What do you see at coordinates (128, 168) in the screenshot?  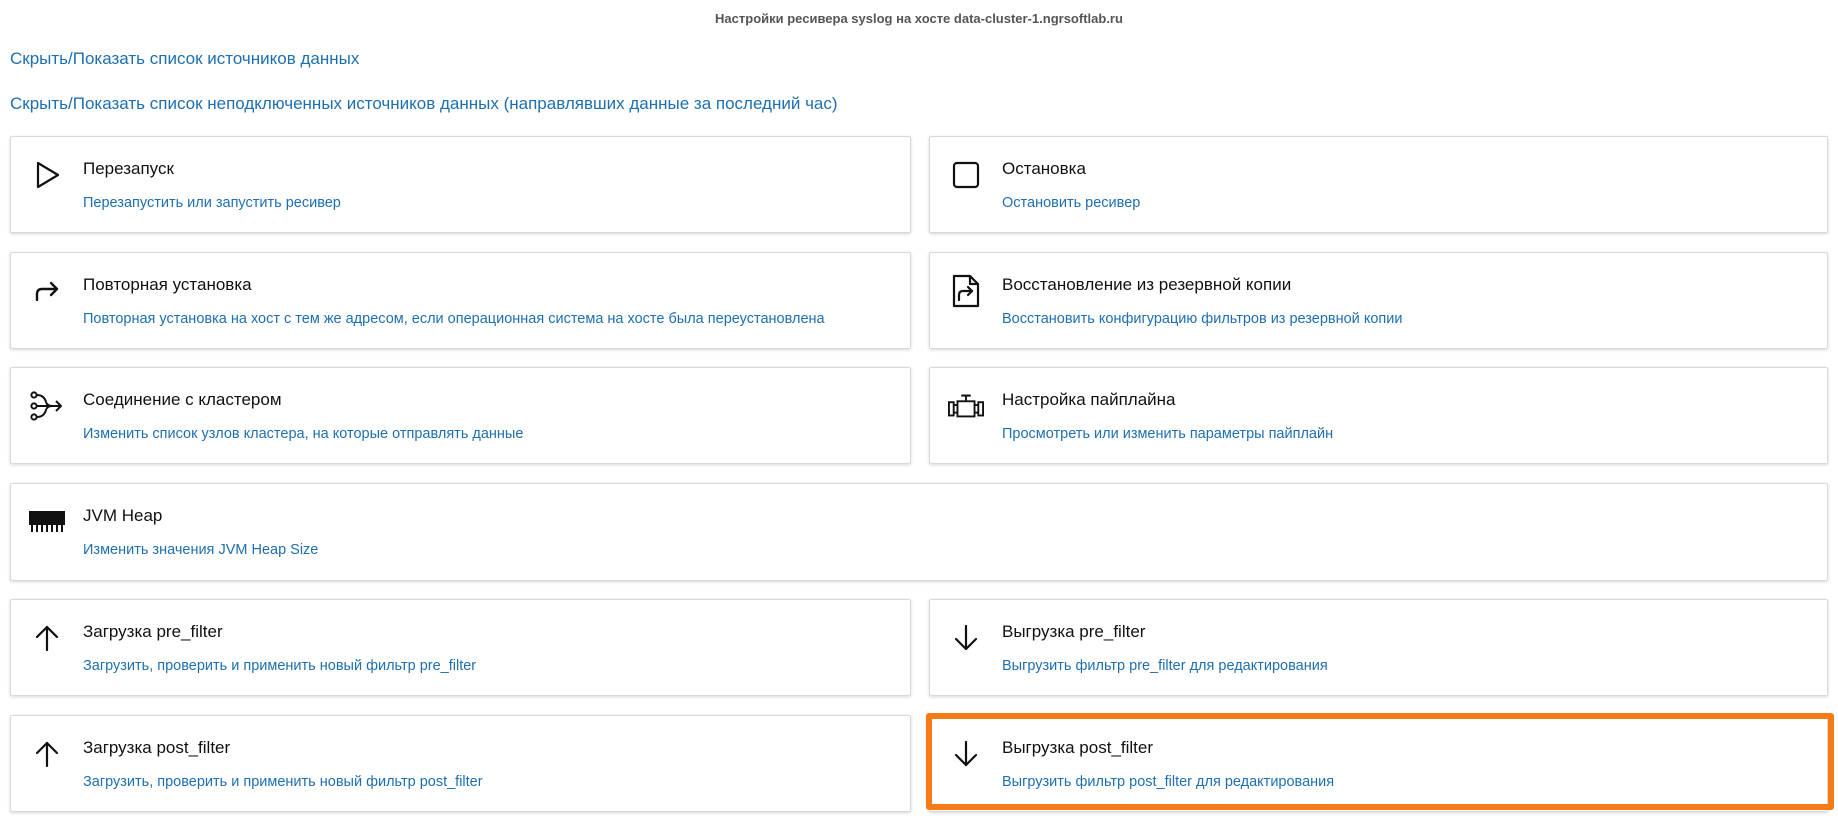 I see `restart-title: Перезапуск` at bounding box center [128, 168].